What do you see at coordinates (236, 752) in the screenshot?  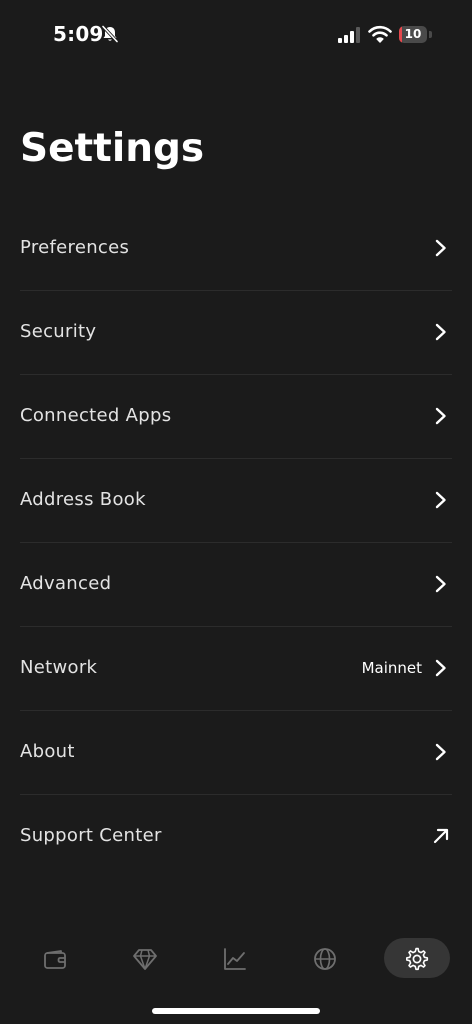 I see `settings-row-about: About` at bounding box center [236, 752].